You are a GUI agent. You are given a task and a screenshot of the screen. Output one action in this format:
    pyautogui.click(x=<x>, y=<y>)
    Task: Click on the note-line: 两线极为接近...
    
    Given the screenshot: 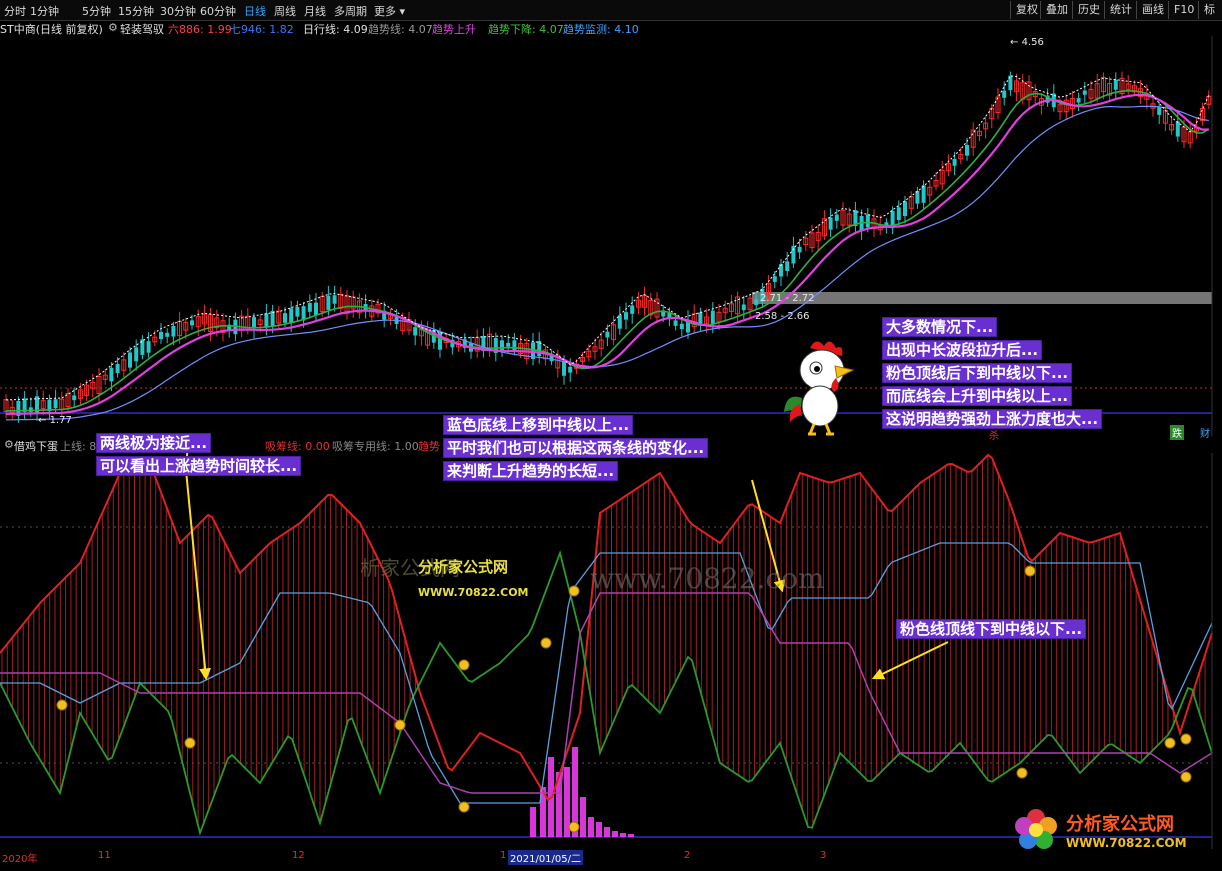 What is the action you would take?
    pyautogui.click(x=154, y=443)
    